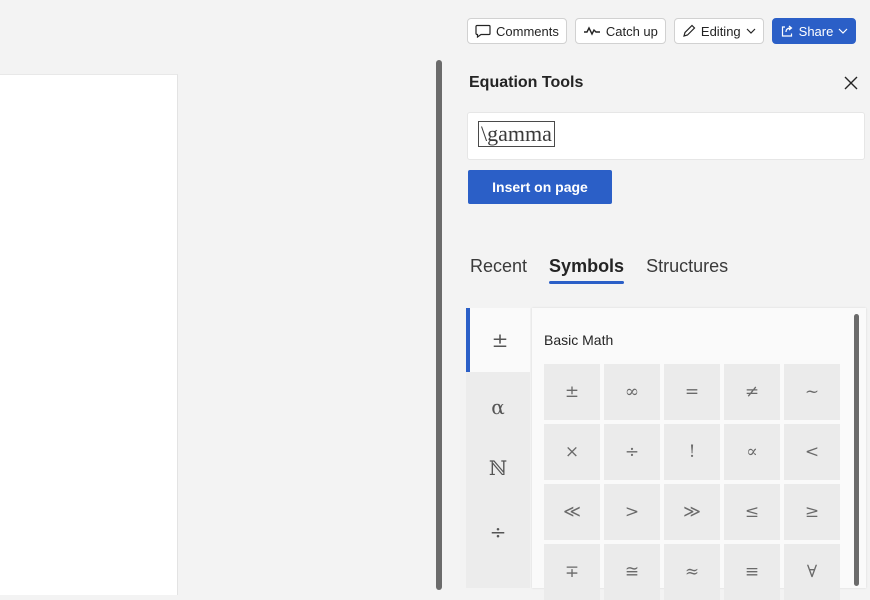 The width and height of the screenshot is (870, 600). What do you see at coordinates (572, 512) in the screenshot?
I see `symbol-button: ≪` at bounding box center [572, 512].